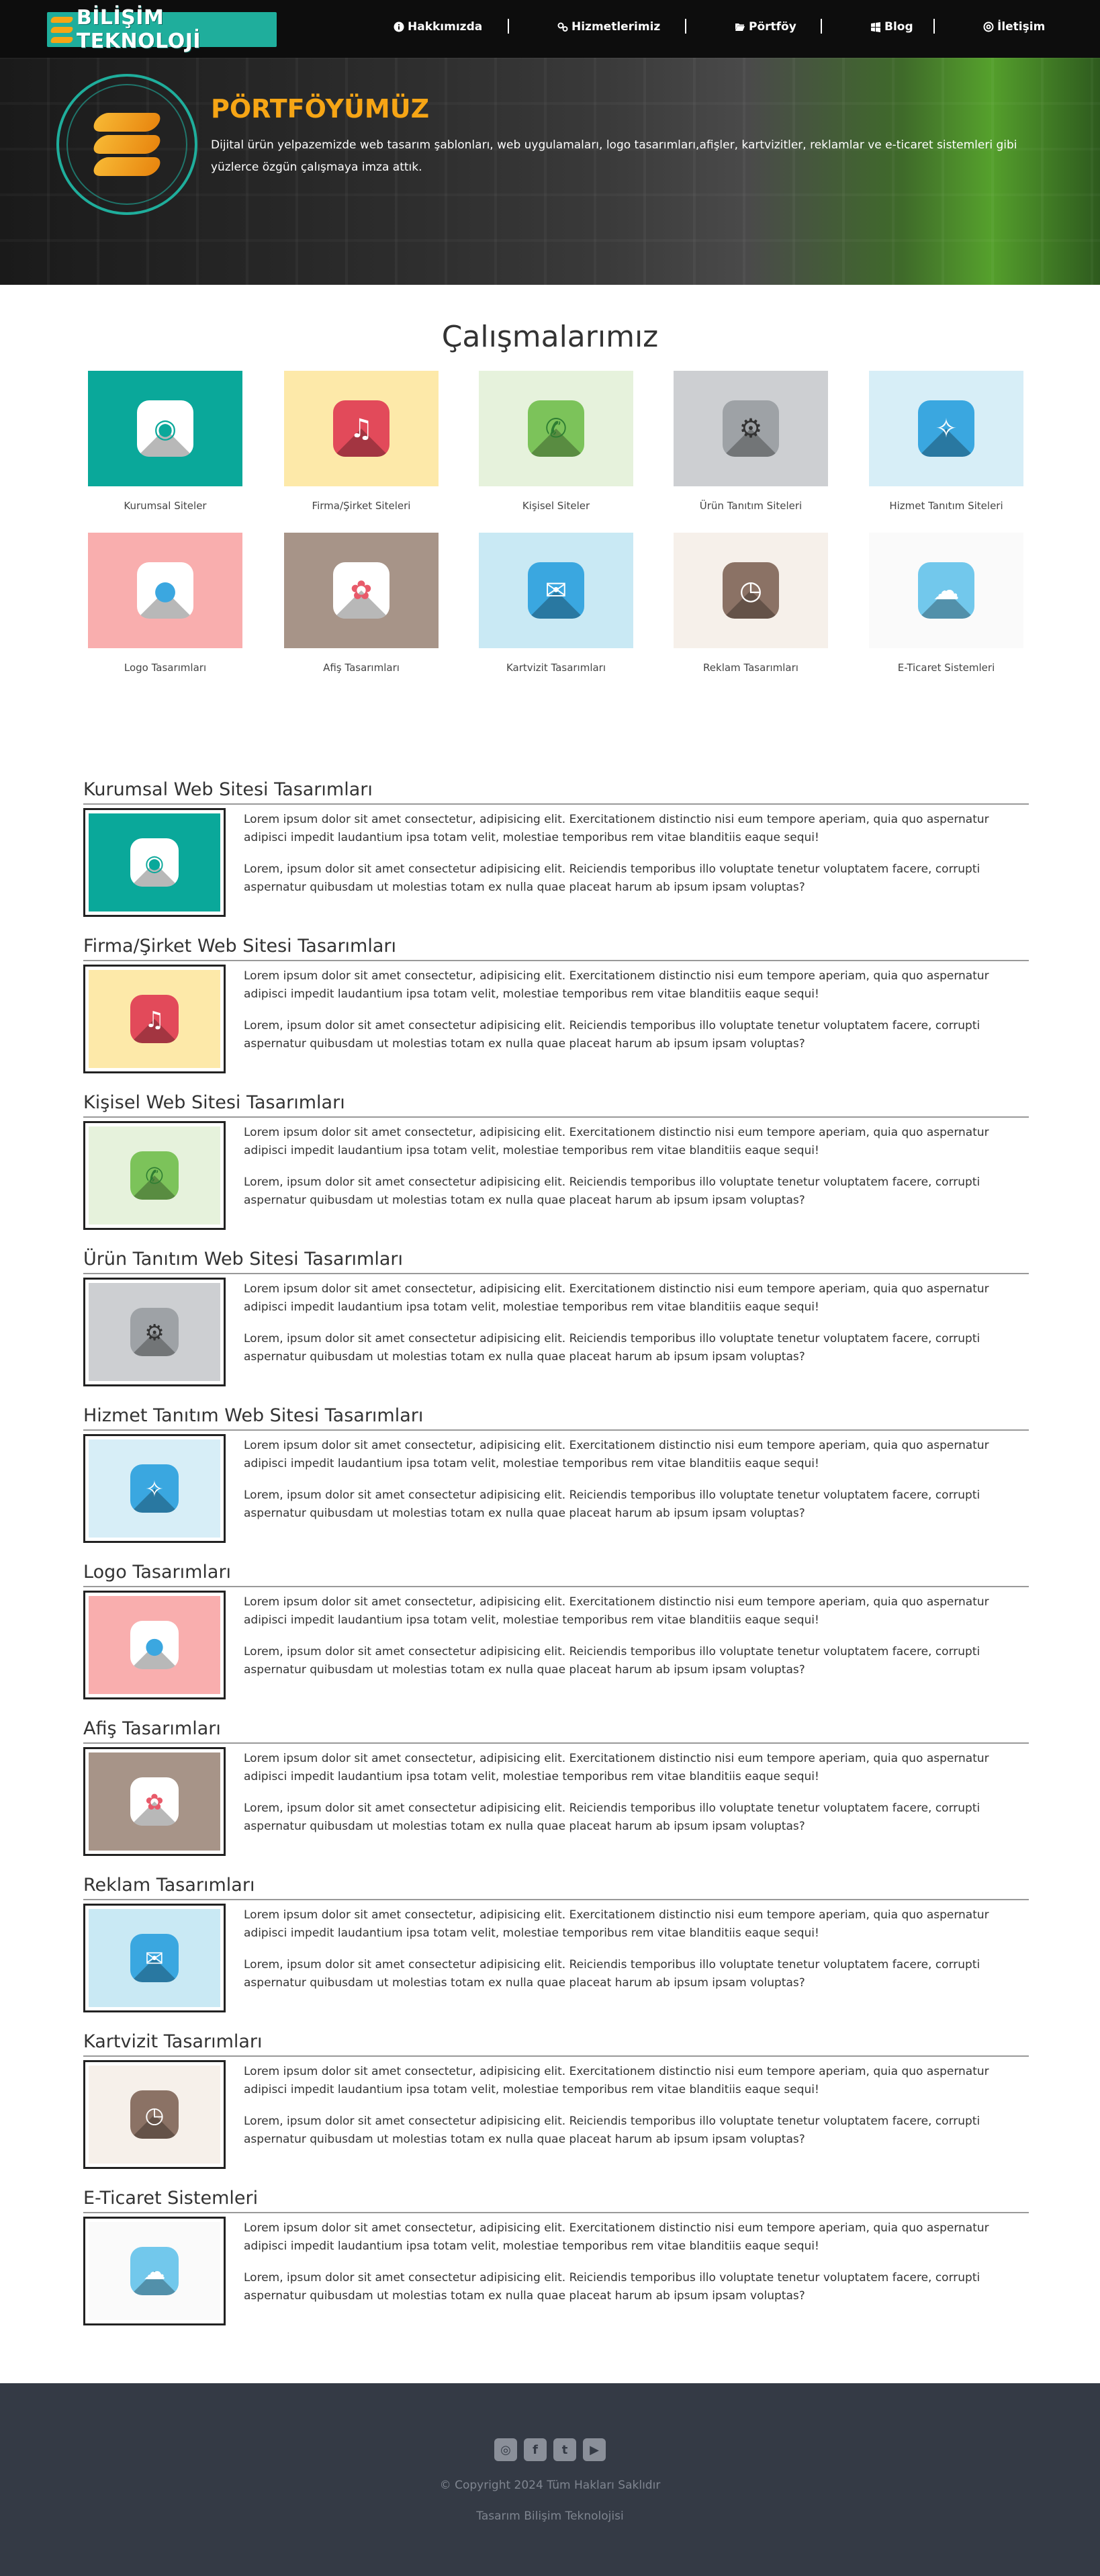 This screenshot has width=1100, height=2576. I want to click on section-thumbnail: ◷, so click(154, 2114).